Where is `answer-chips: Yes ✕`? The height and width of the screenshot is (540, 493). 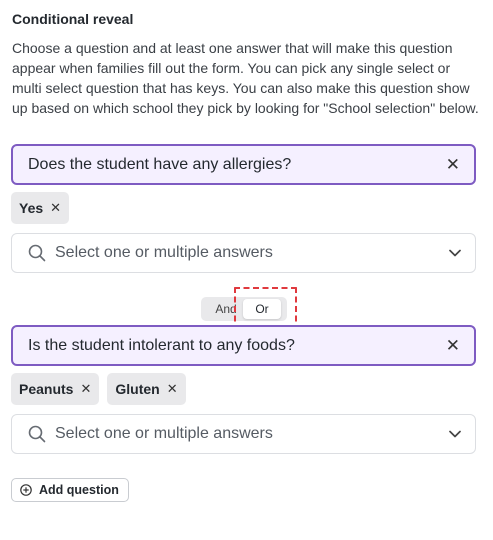
answer-chips: Yes ✕ is located at coordinates (40, 208).